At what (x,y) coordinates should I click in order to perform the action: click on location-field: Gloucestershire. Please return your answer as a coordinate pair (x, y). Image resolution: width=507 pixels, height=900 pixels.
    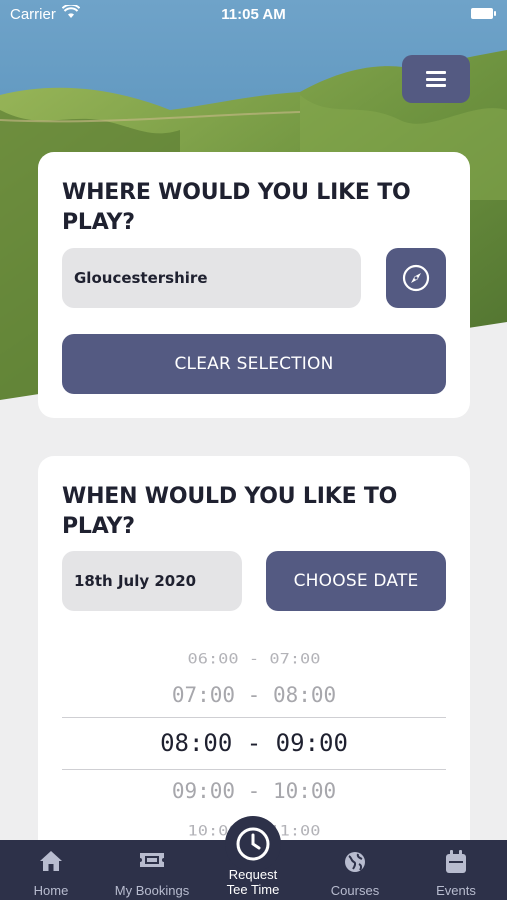
    Looking at the image, I should click on (211, 278).